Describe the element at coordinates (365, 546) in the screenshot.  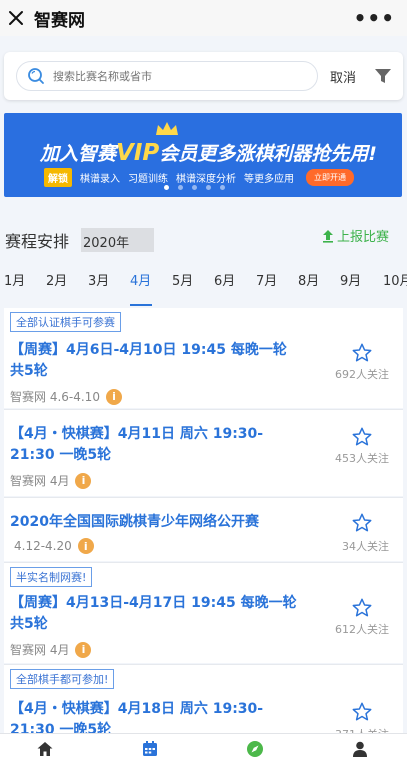
I see `follower-count: 34人关注` at that location.